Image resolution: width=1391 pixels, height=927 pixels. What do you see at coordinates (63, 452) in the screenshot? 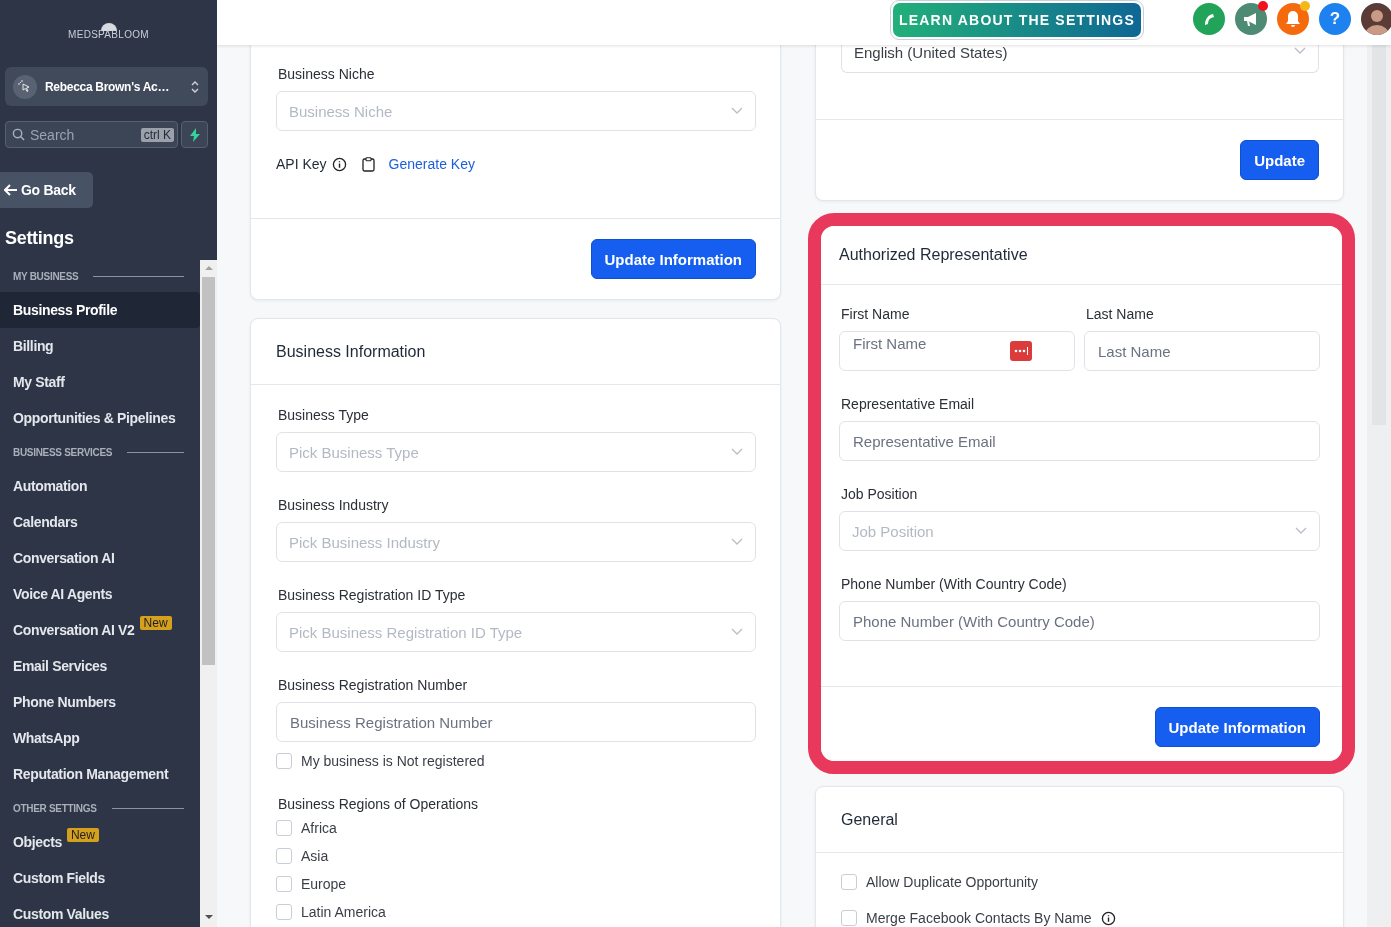
I see `section-heading: BUSINESS SERVICES` at bounding box center [63, 452].